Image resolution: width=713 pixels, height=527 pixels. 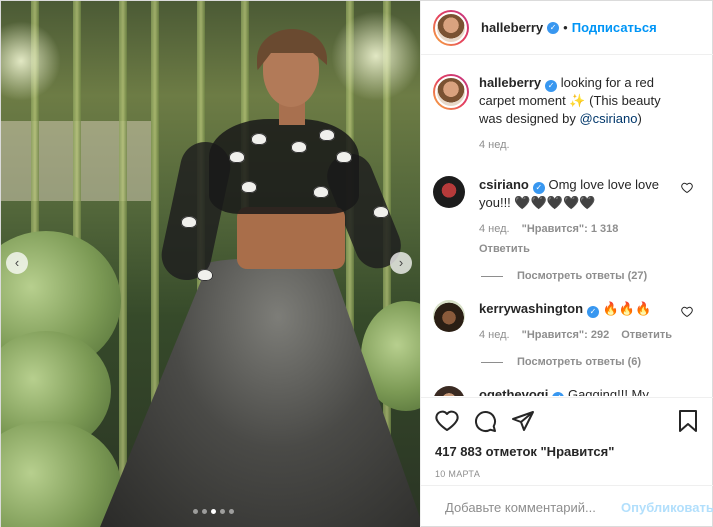 What do you see at coordinates (513, 391) in the screenshot?
I see `comment-username: ogethevogi` at bounding box center [513, 391].